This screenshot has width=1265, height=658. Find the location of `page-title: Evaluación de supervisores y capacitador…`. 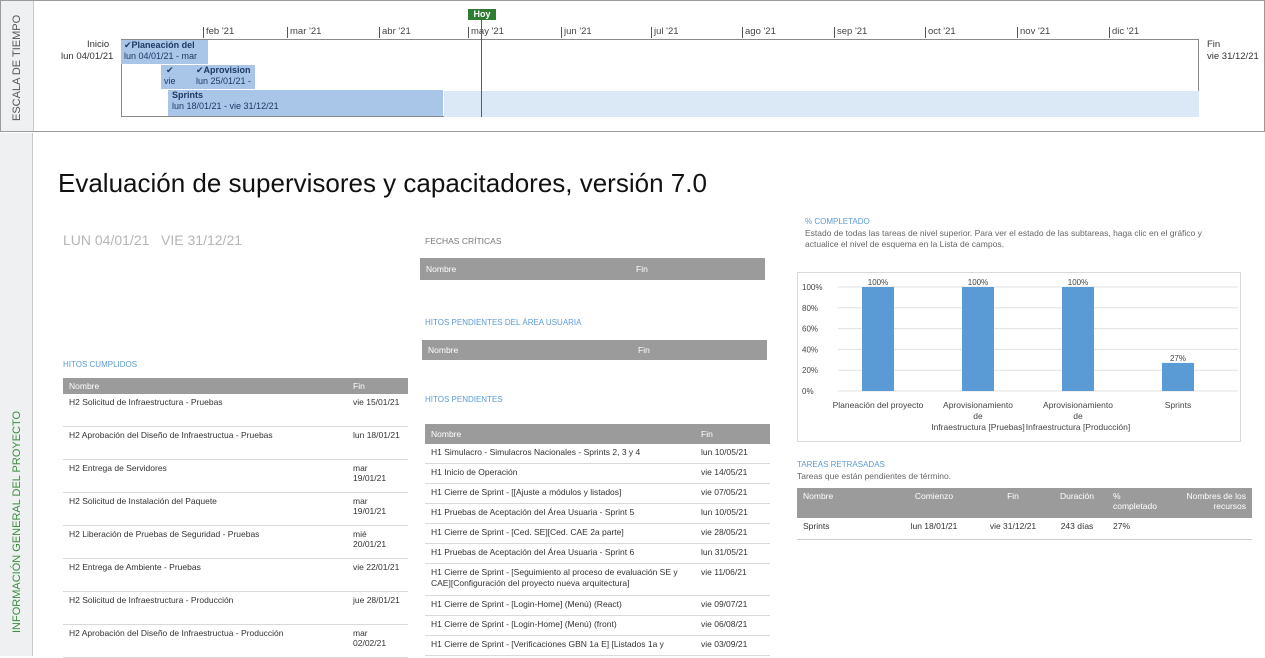

page-title: Evaluación de supervisores y capacitador… is located at coordinates (382, 183).